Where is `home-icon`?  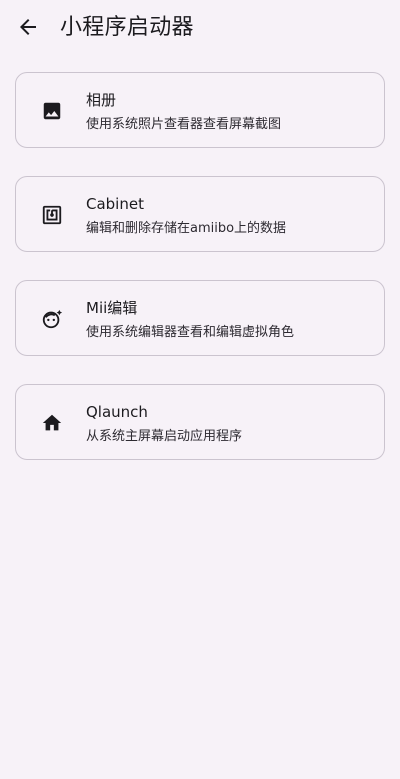 home-icon is located at coordinates (52, 423).